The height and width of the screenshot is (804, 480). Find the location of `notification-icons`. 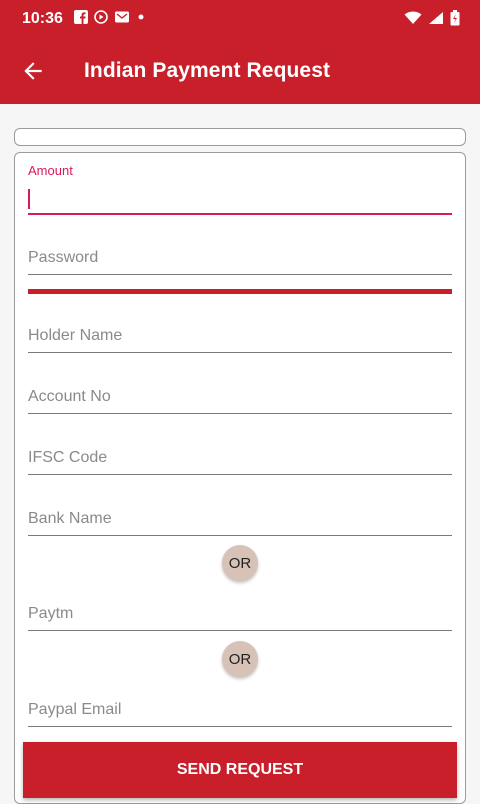

notification-icons is located at coordinates (111, 17).